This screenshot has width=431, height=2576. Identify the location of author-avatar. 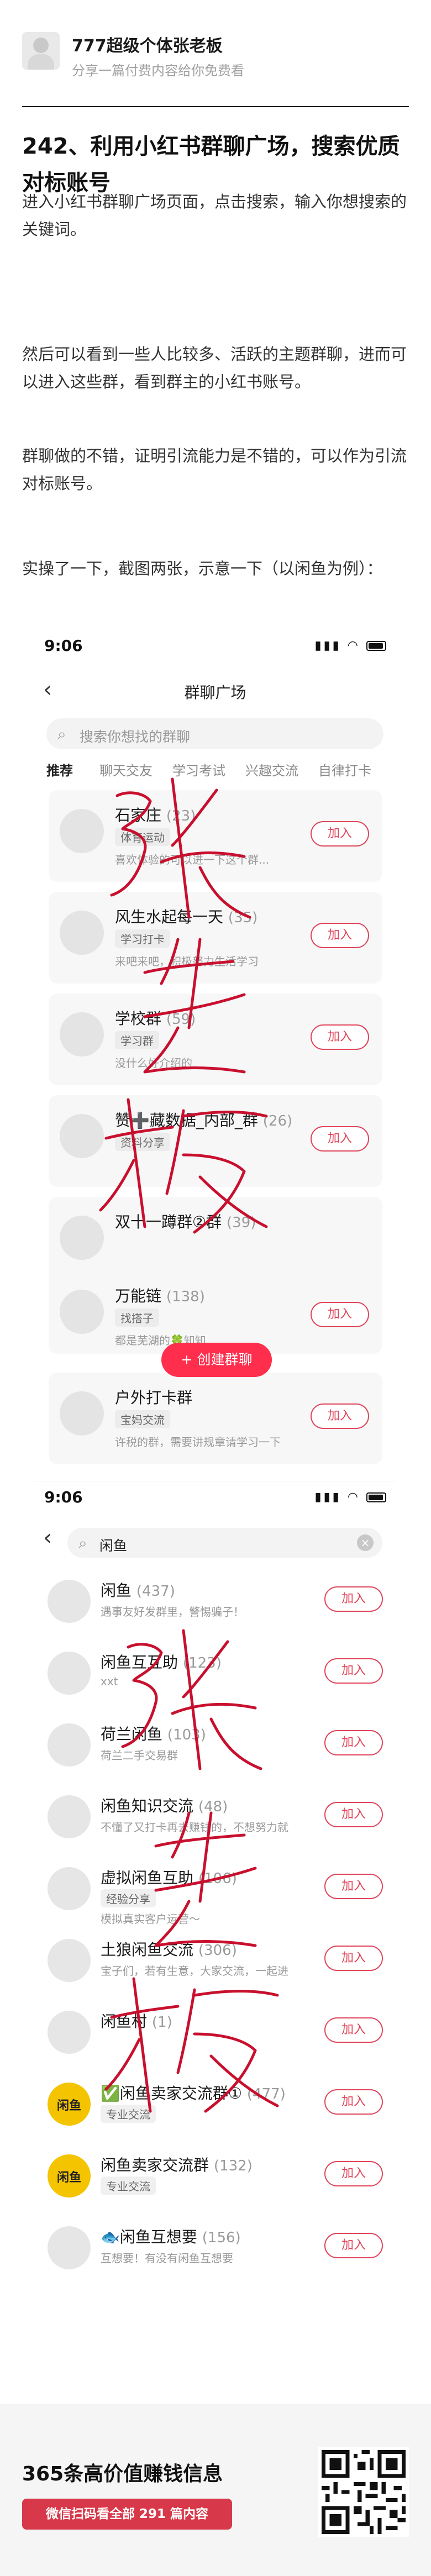
(41, 51).